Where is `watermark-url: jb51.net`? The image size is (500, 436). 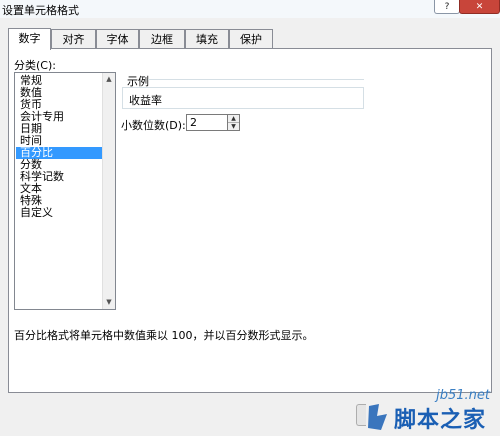 watermark-url: jb51.net is located at coordinates (463, 395).